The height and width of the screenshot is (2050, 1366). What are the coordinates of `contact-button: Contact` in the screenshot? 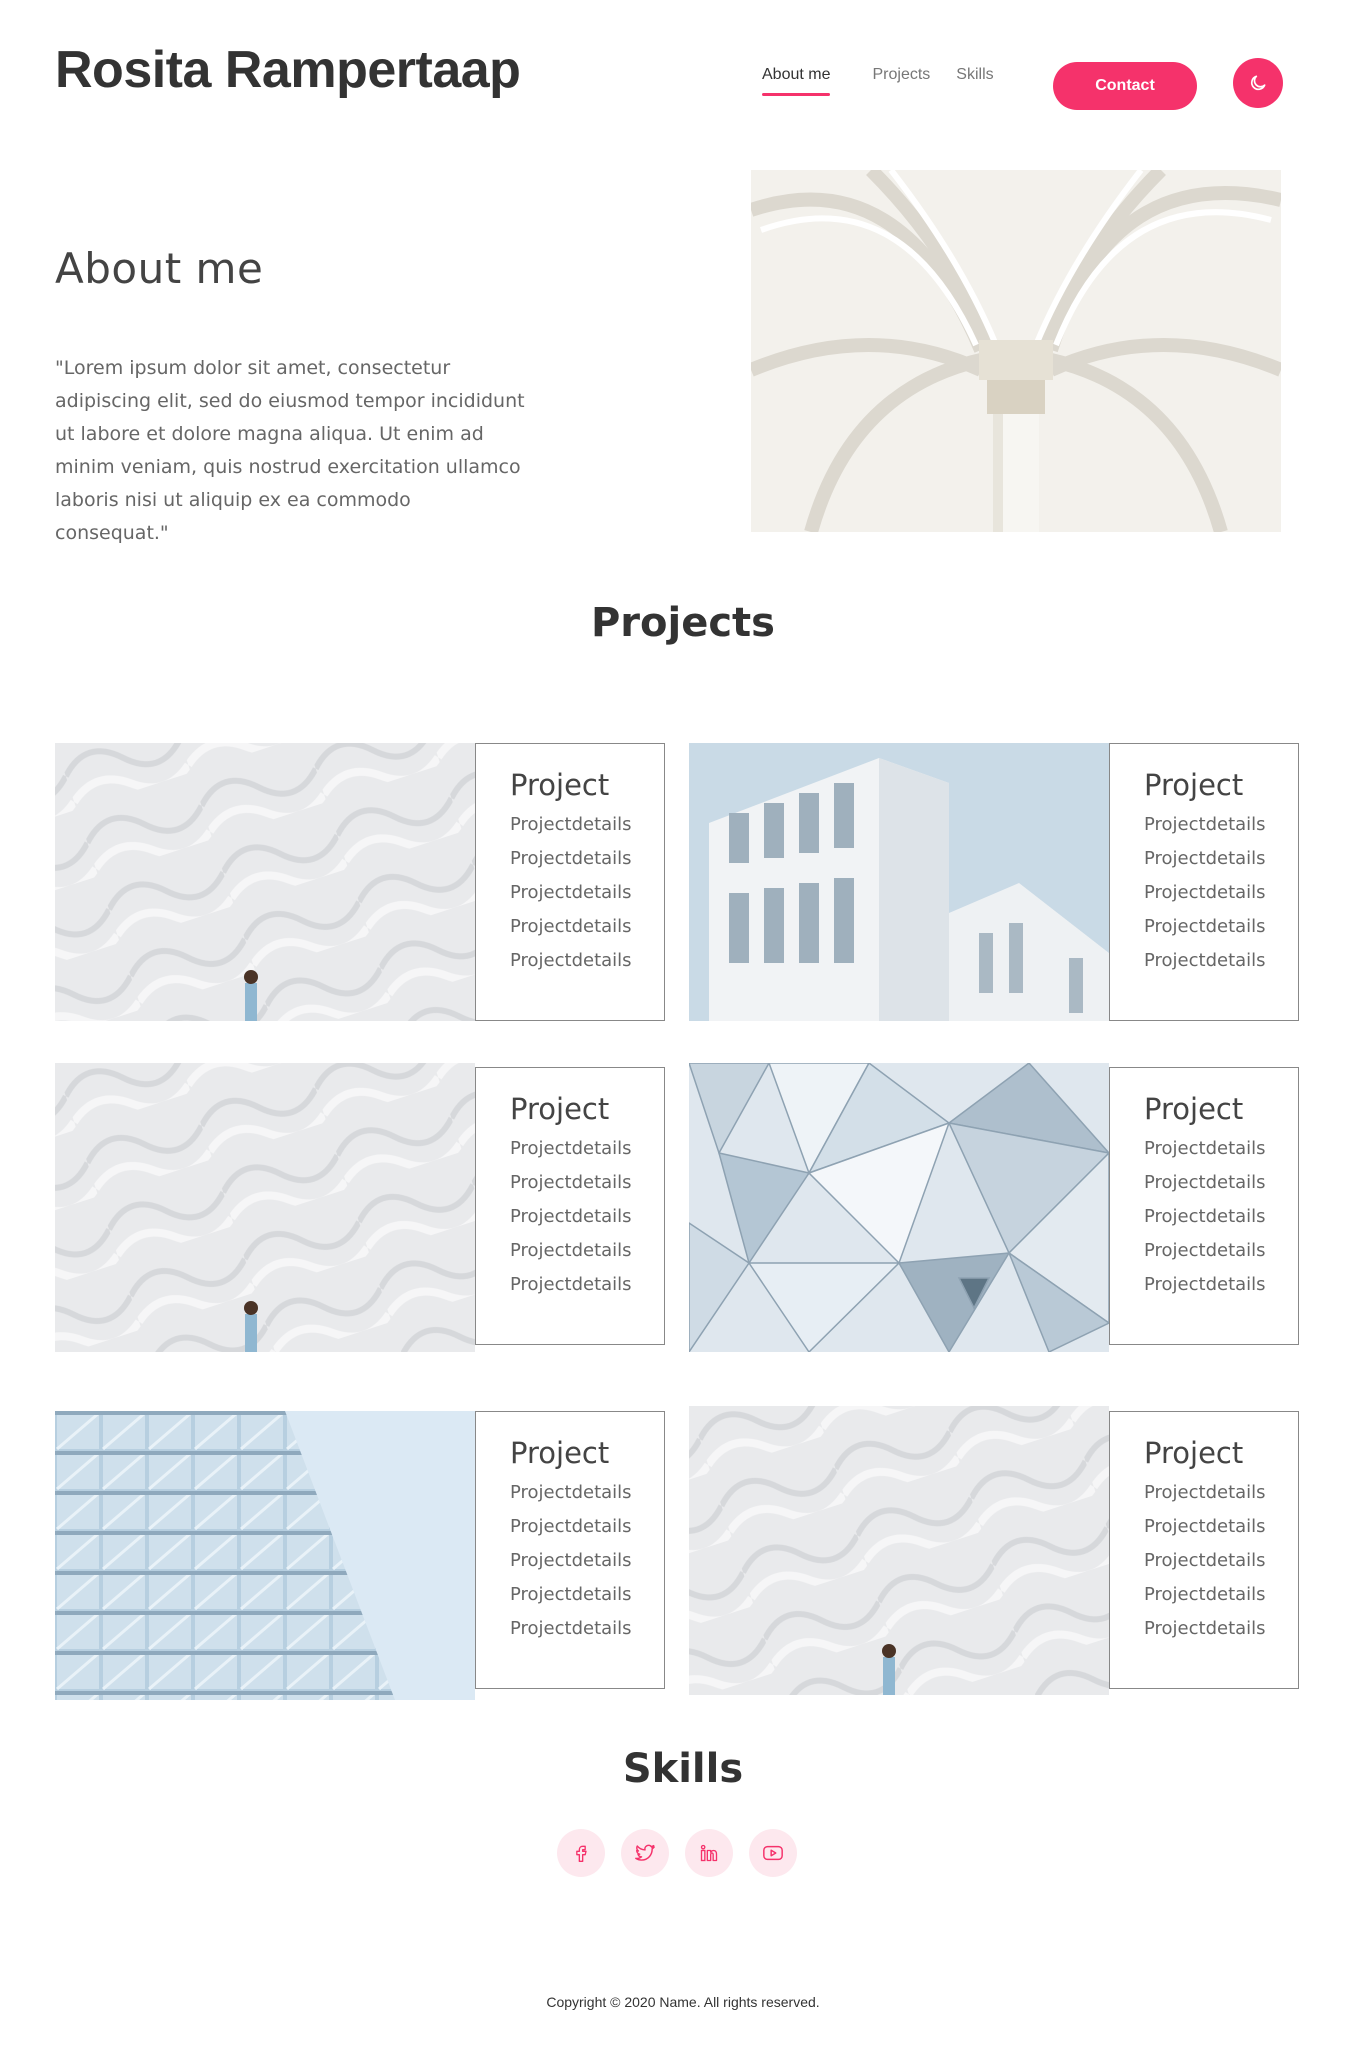 It's located at (1125, 86).